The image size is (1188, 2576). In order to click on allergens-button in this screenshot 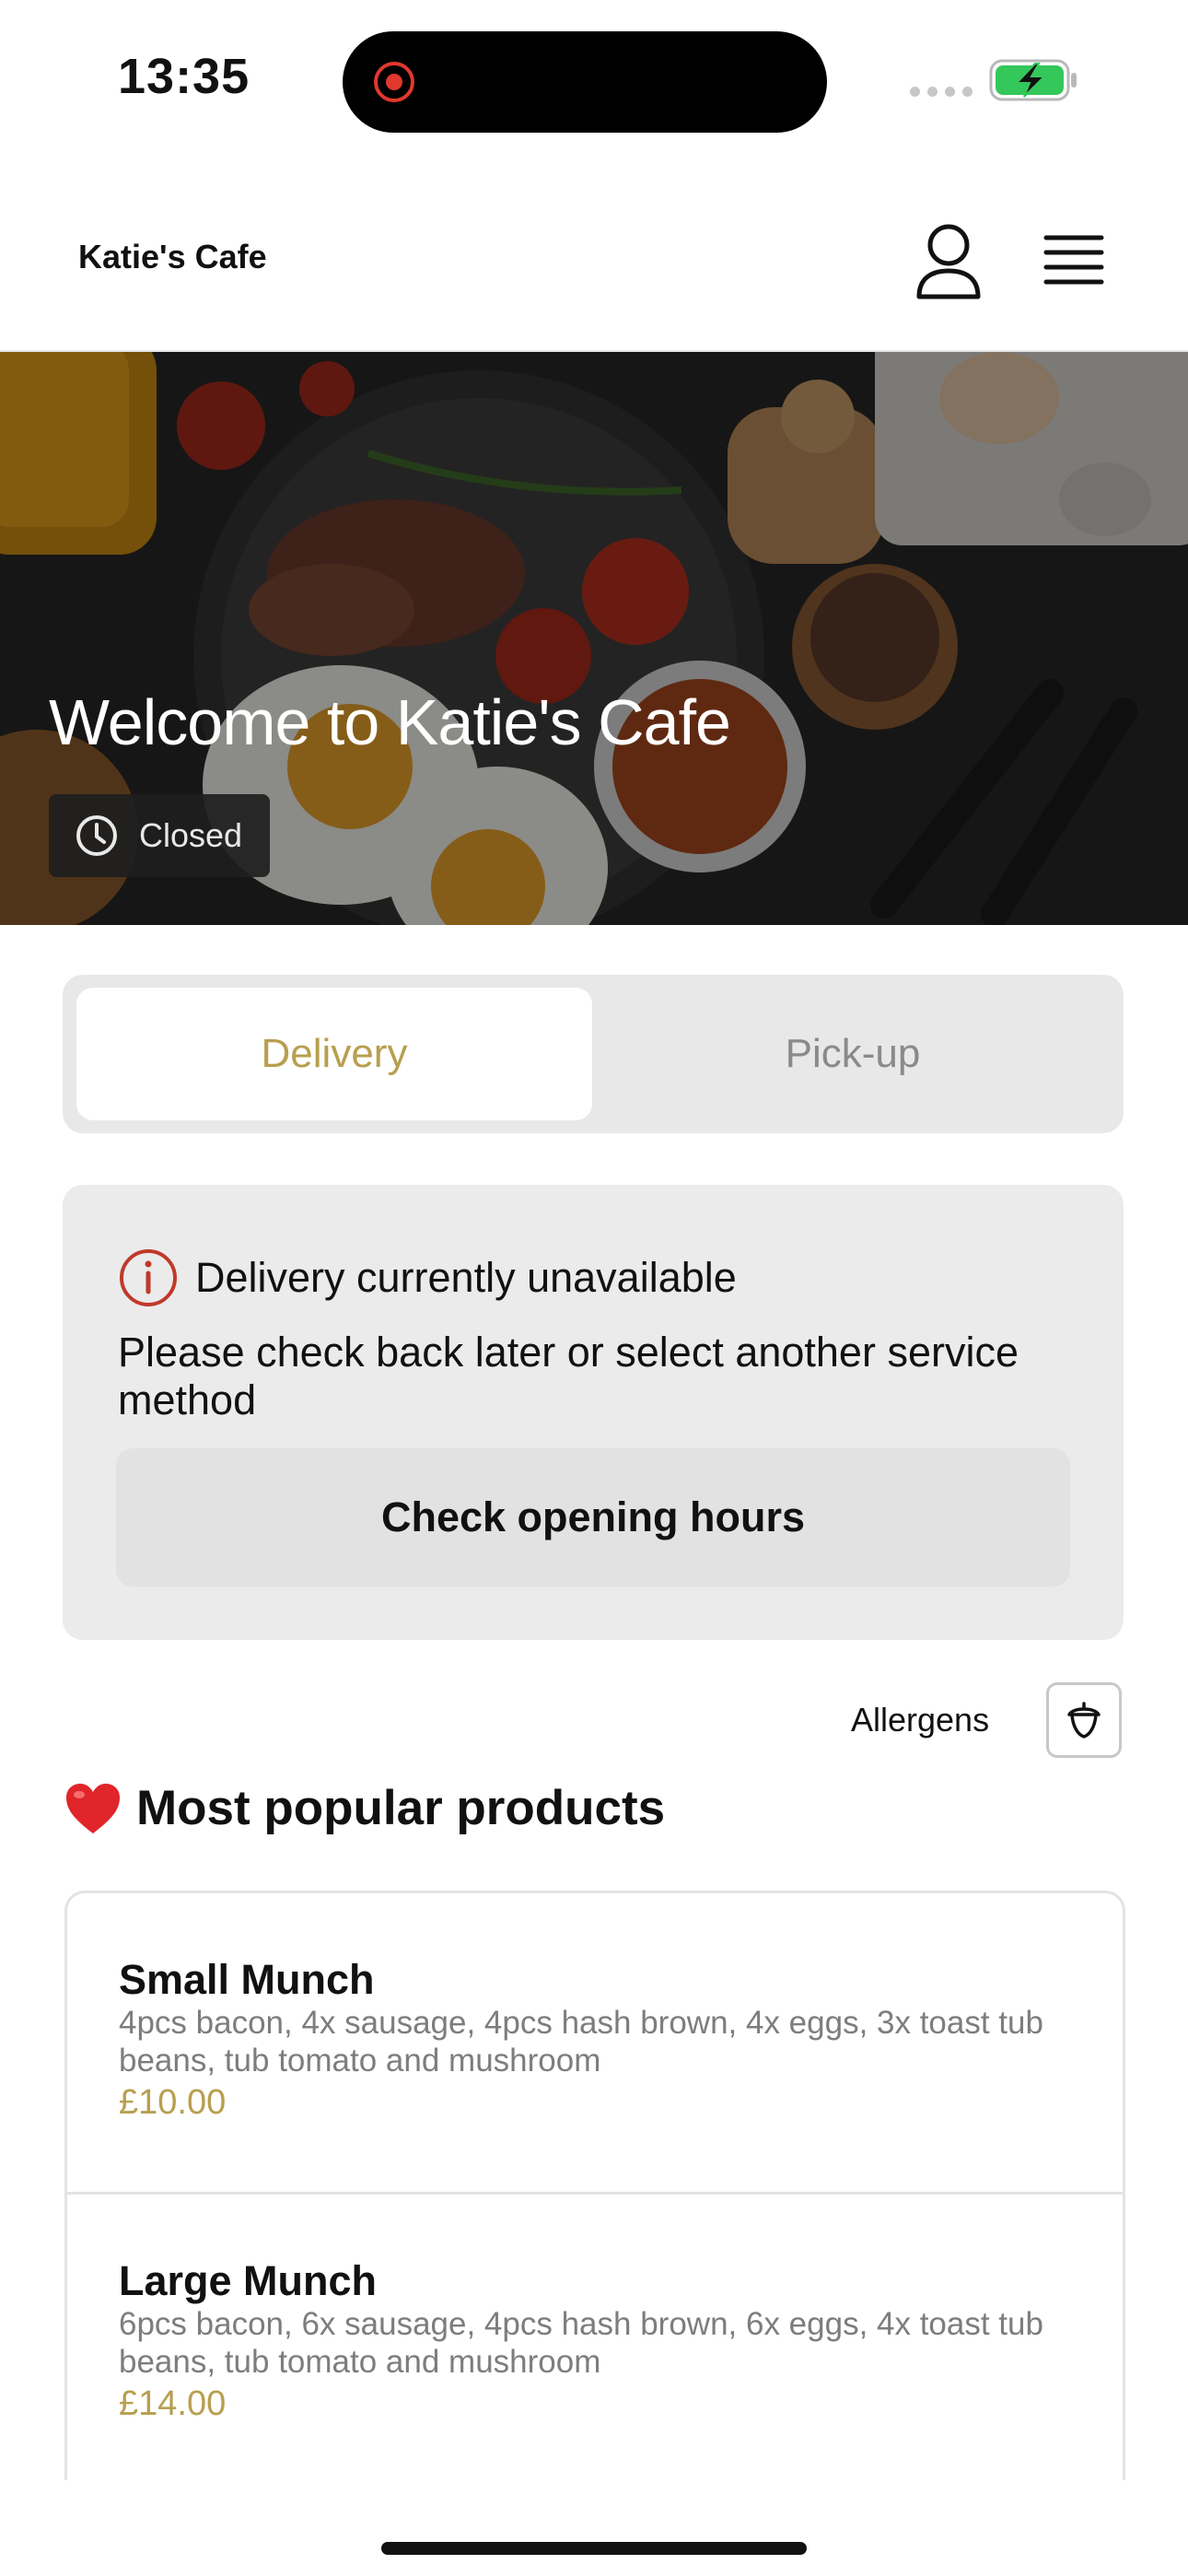, I will do `click(1084, 1720)`.